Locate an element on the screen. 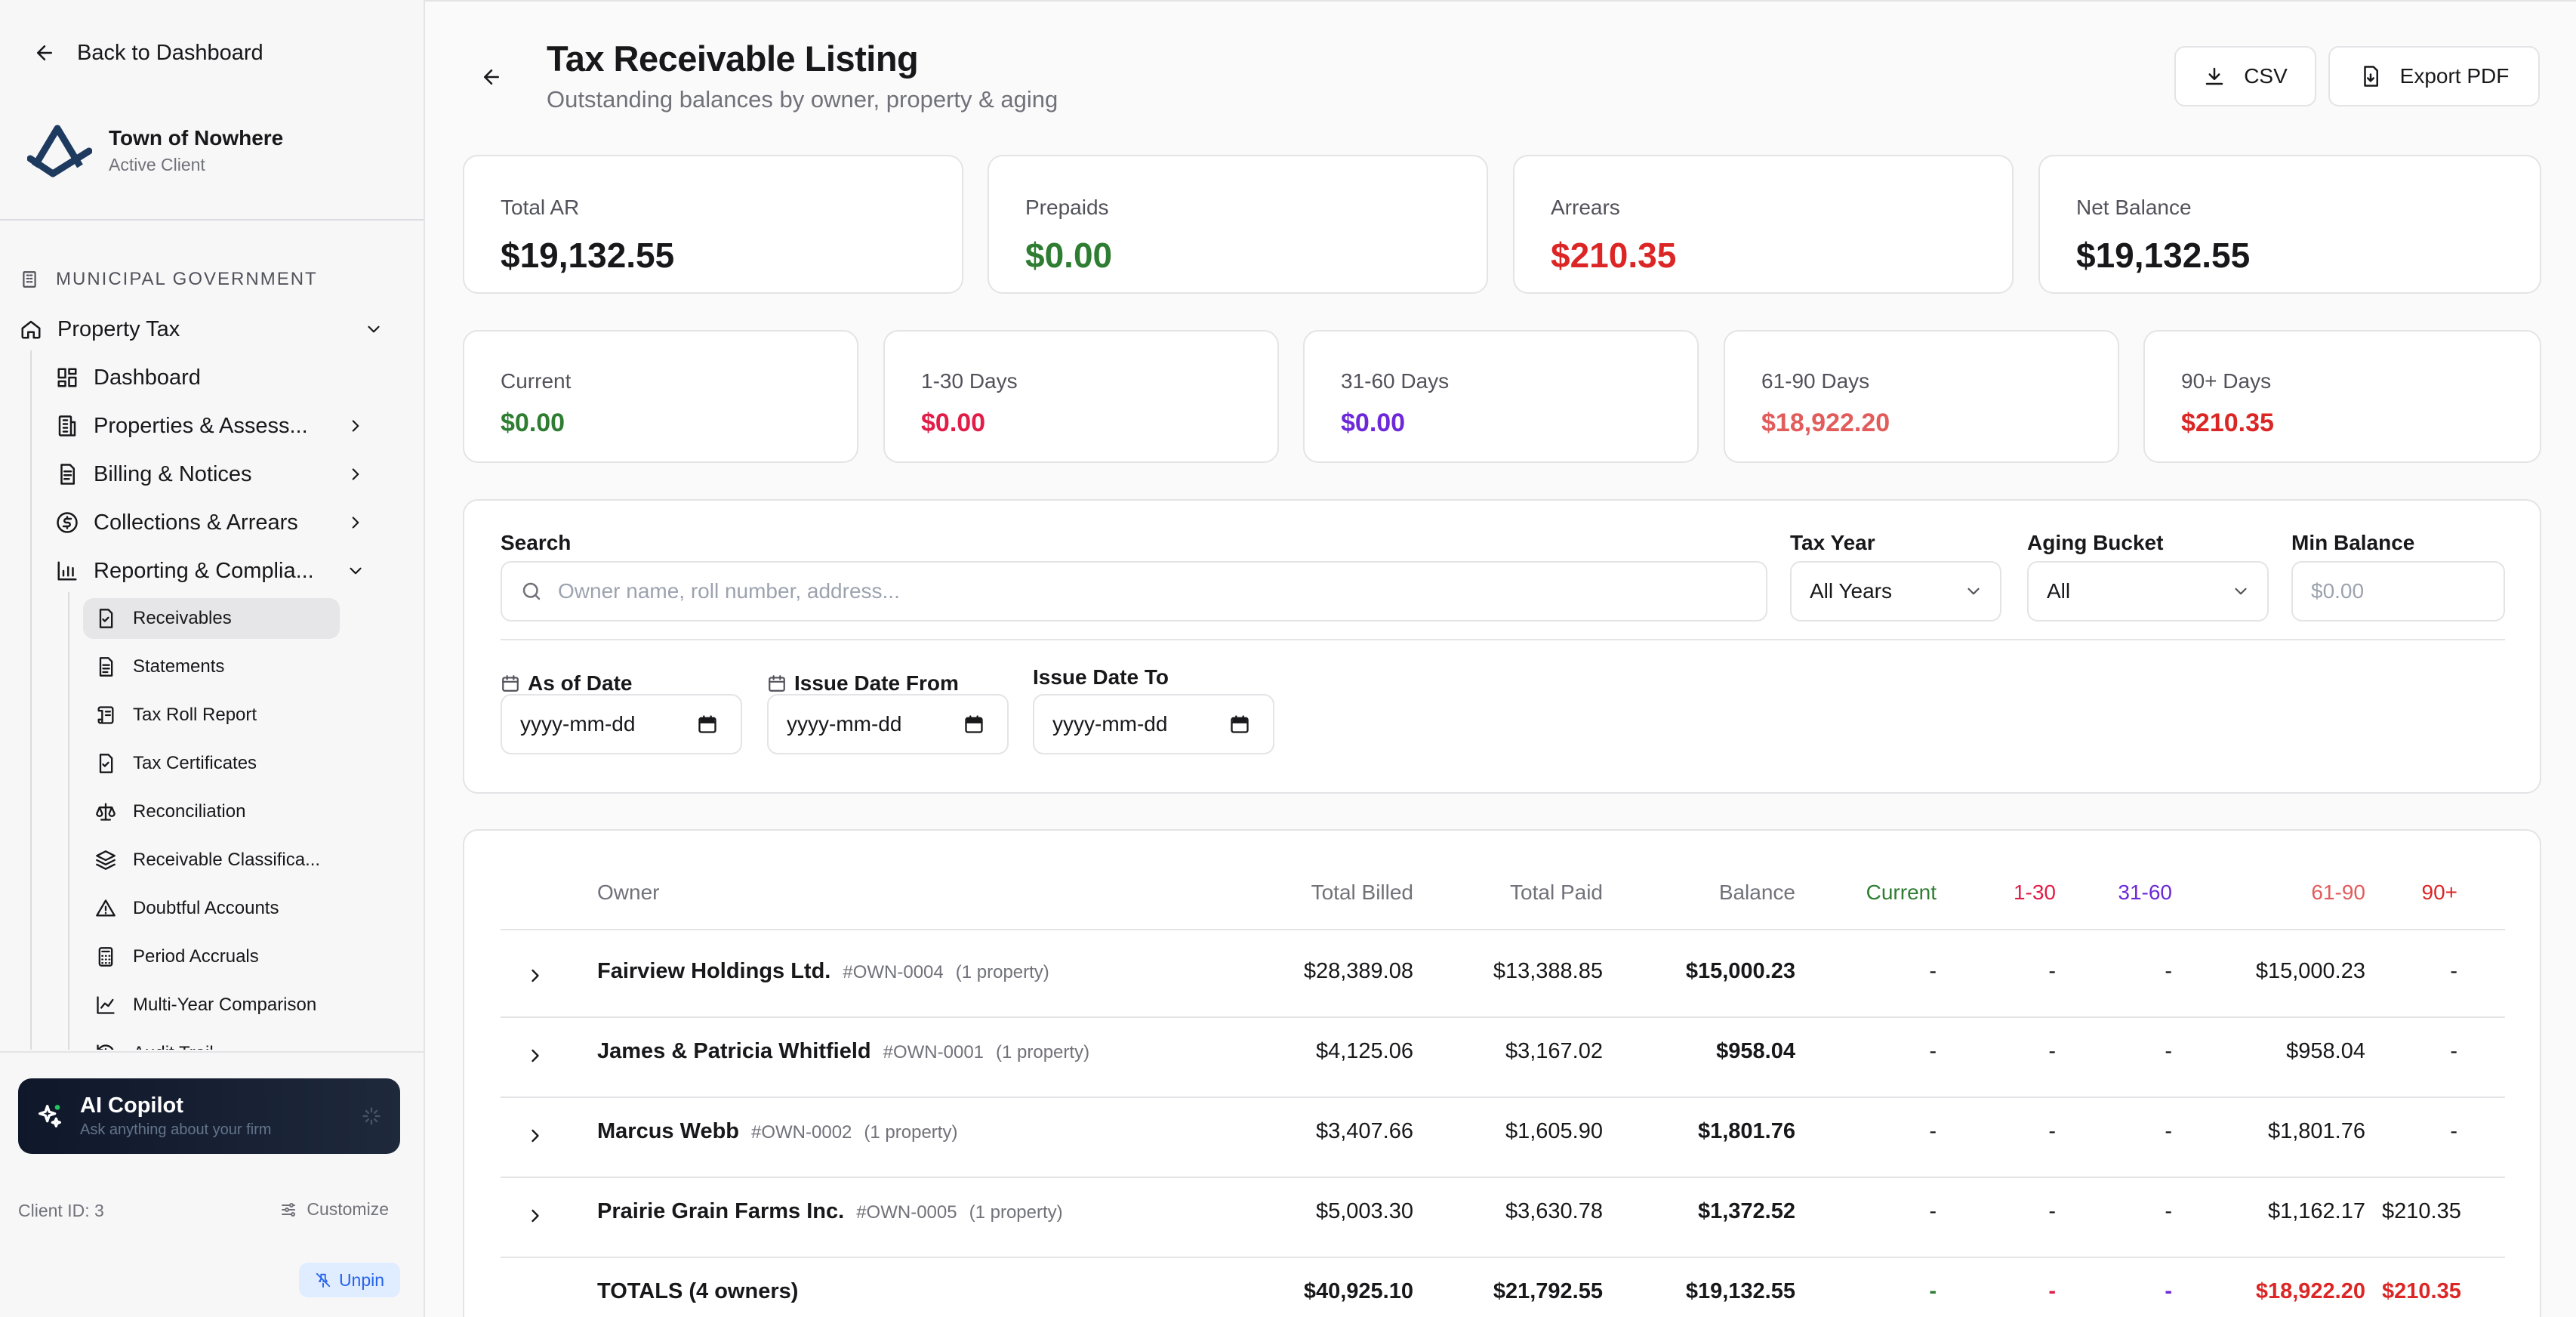  page-back-button is located at coordinates (491, 77).